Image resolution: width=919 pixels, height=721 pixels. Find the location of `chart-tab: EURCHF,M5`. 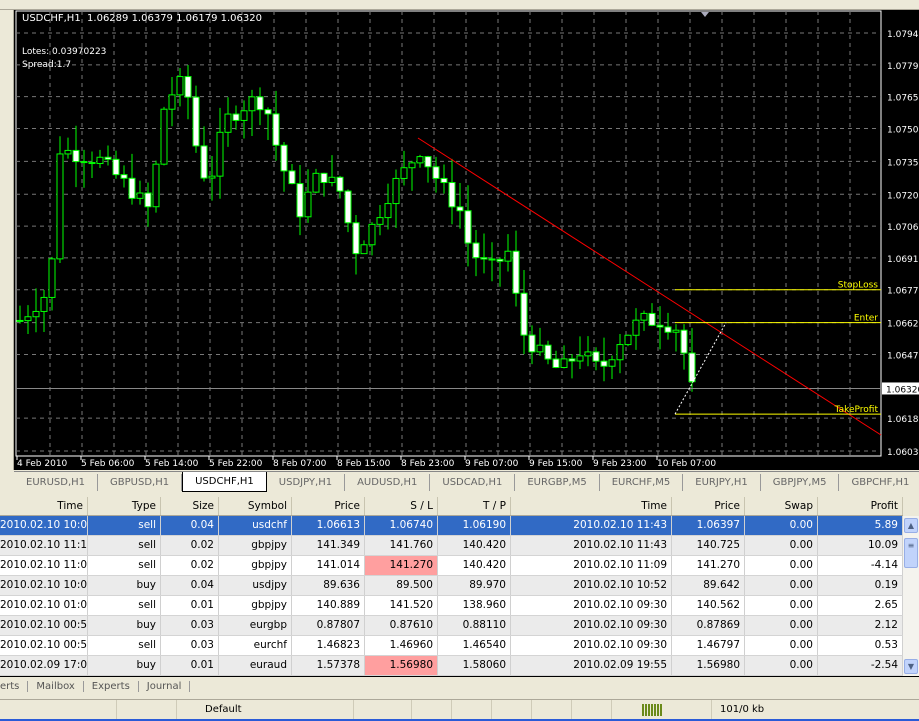

chart-tab: EURCHF,M5 is located at coordinates (642, 482).